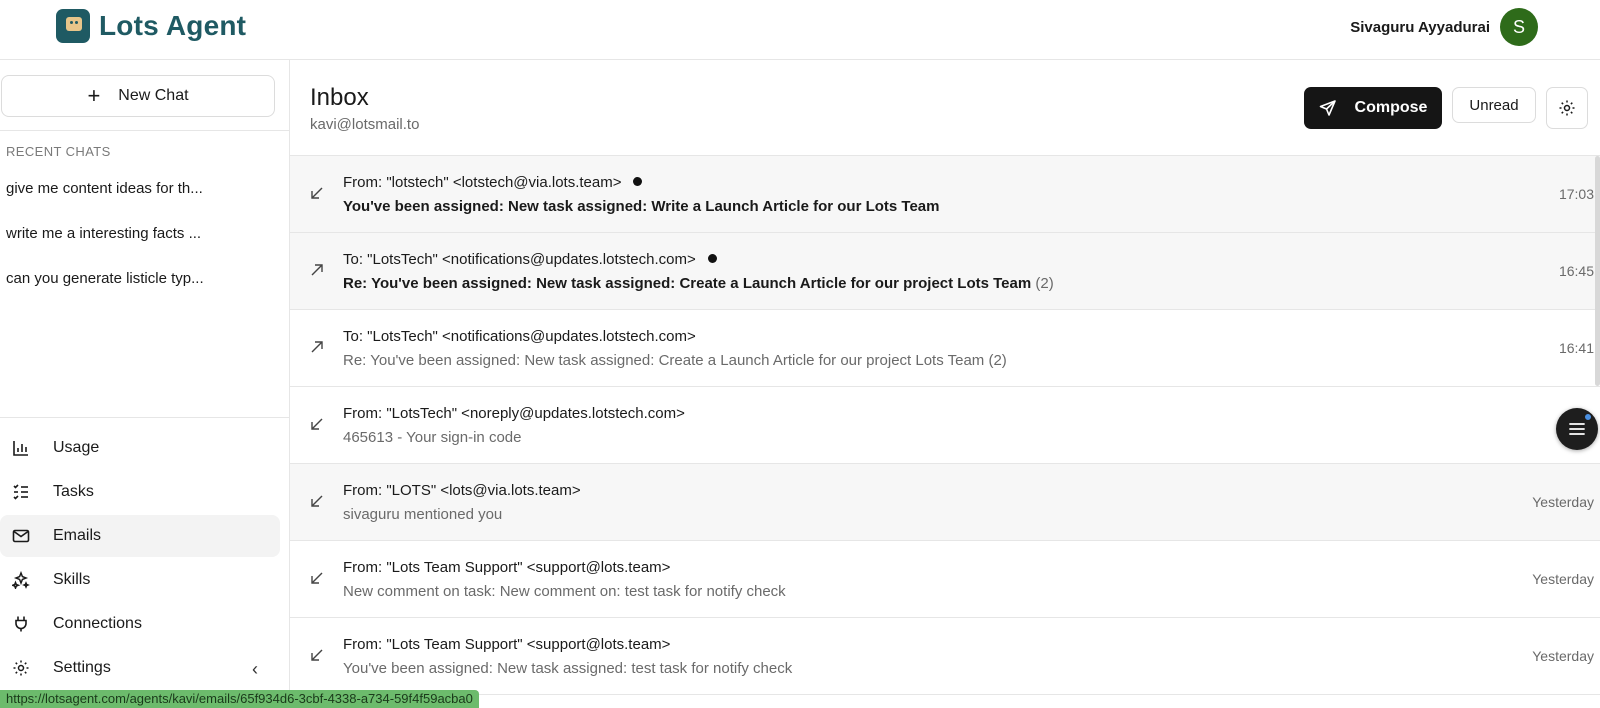  I want to click on sidebar-item-tasks: Tasks, so click(140, 492).